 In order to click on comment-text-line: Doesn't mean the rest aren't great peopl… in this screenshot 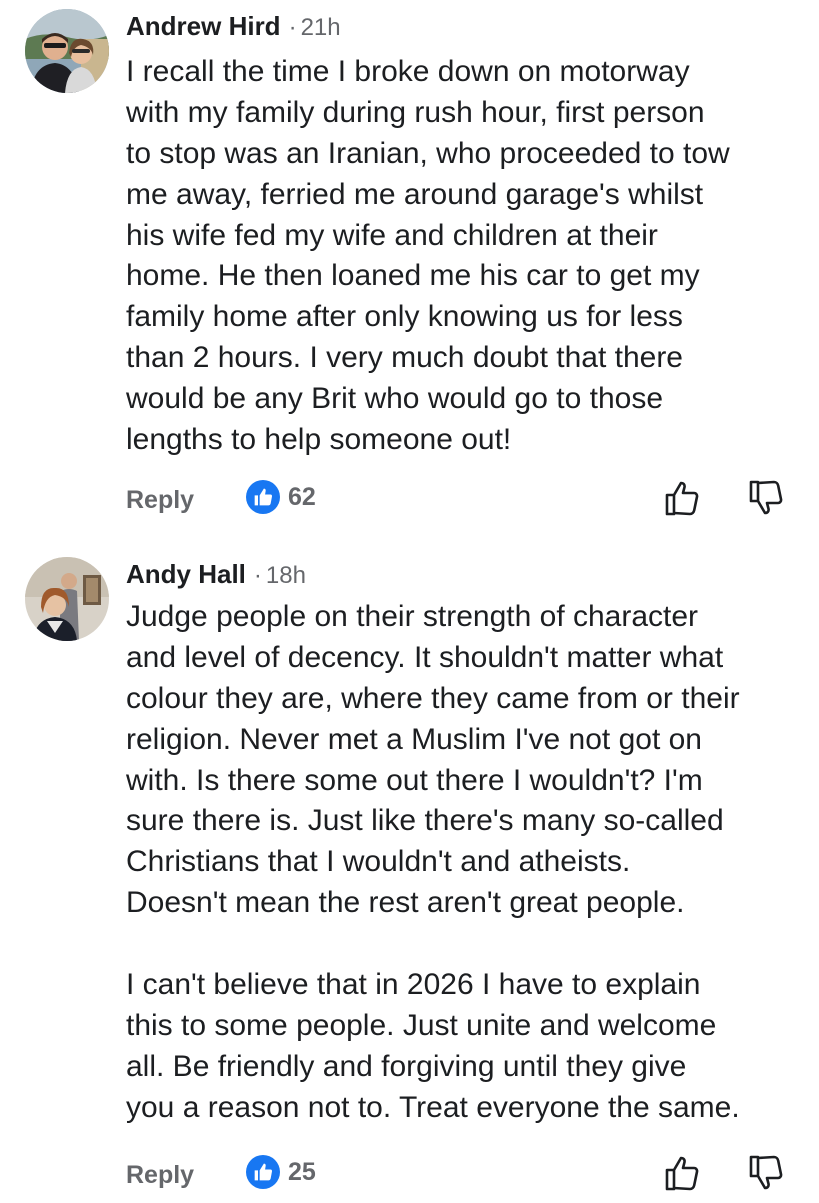, I will do `click(405, 903)`.